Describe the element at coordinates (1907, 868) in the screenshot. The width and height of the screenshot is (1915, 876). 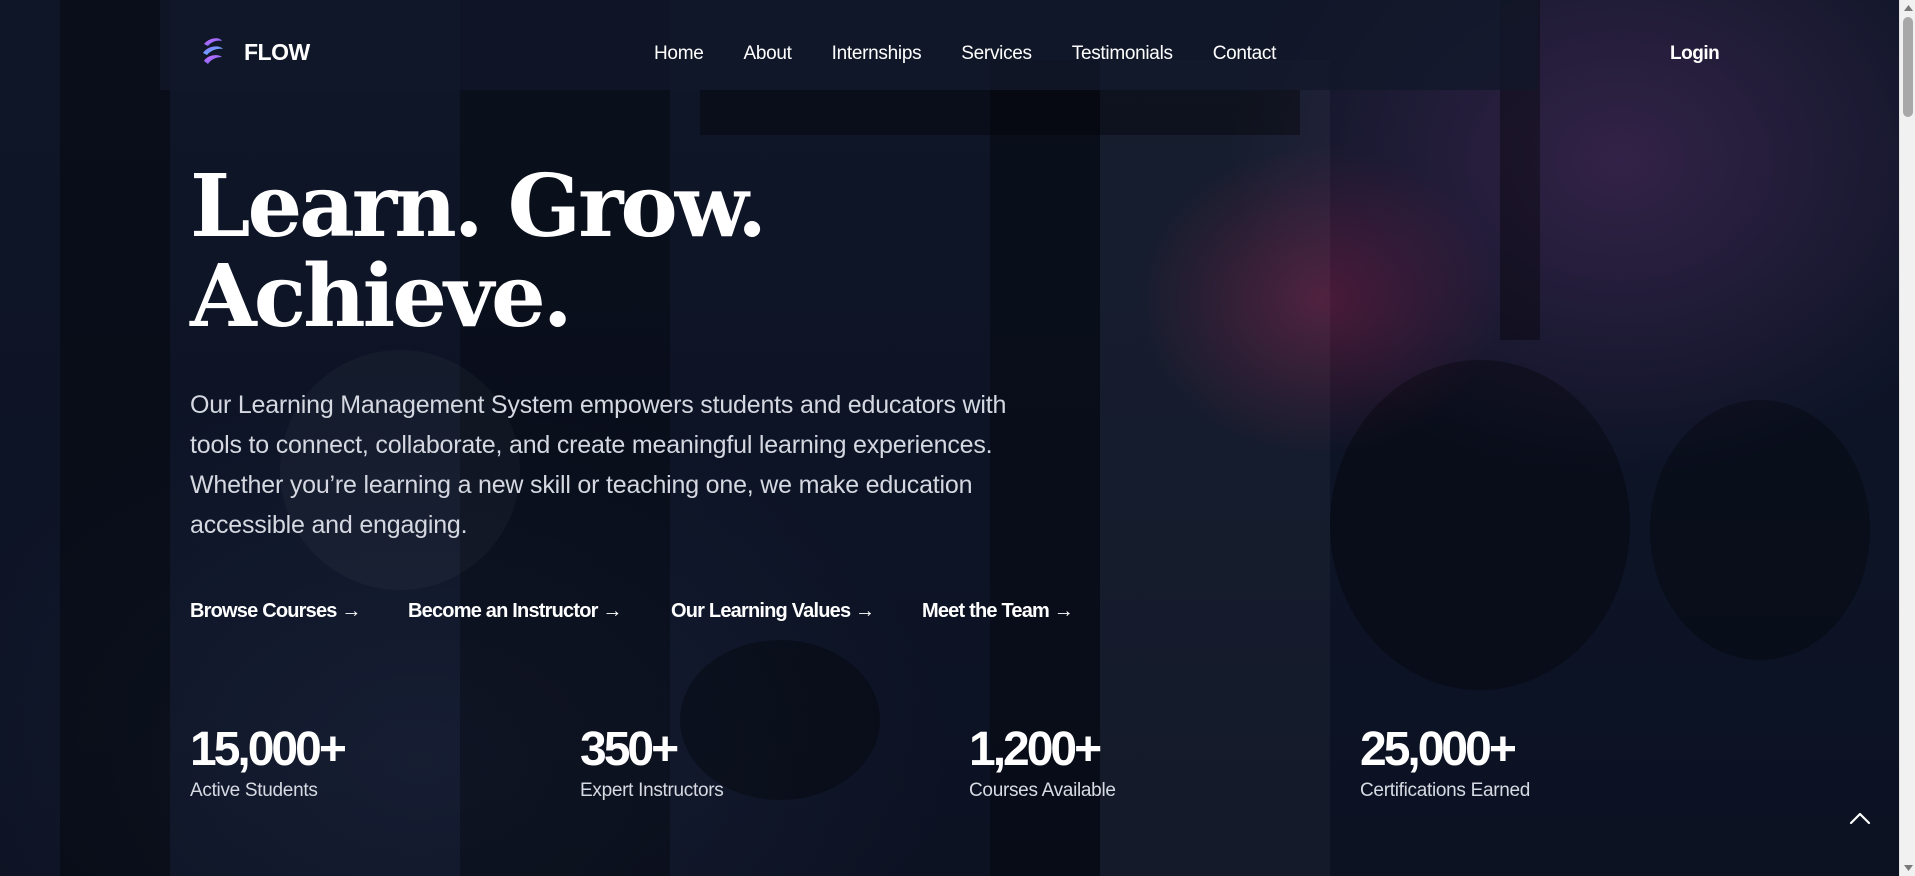
I see `scroll-down-arrow-icon` at that location.